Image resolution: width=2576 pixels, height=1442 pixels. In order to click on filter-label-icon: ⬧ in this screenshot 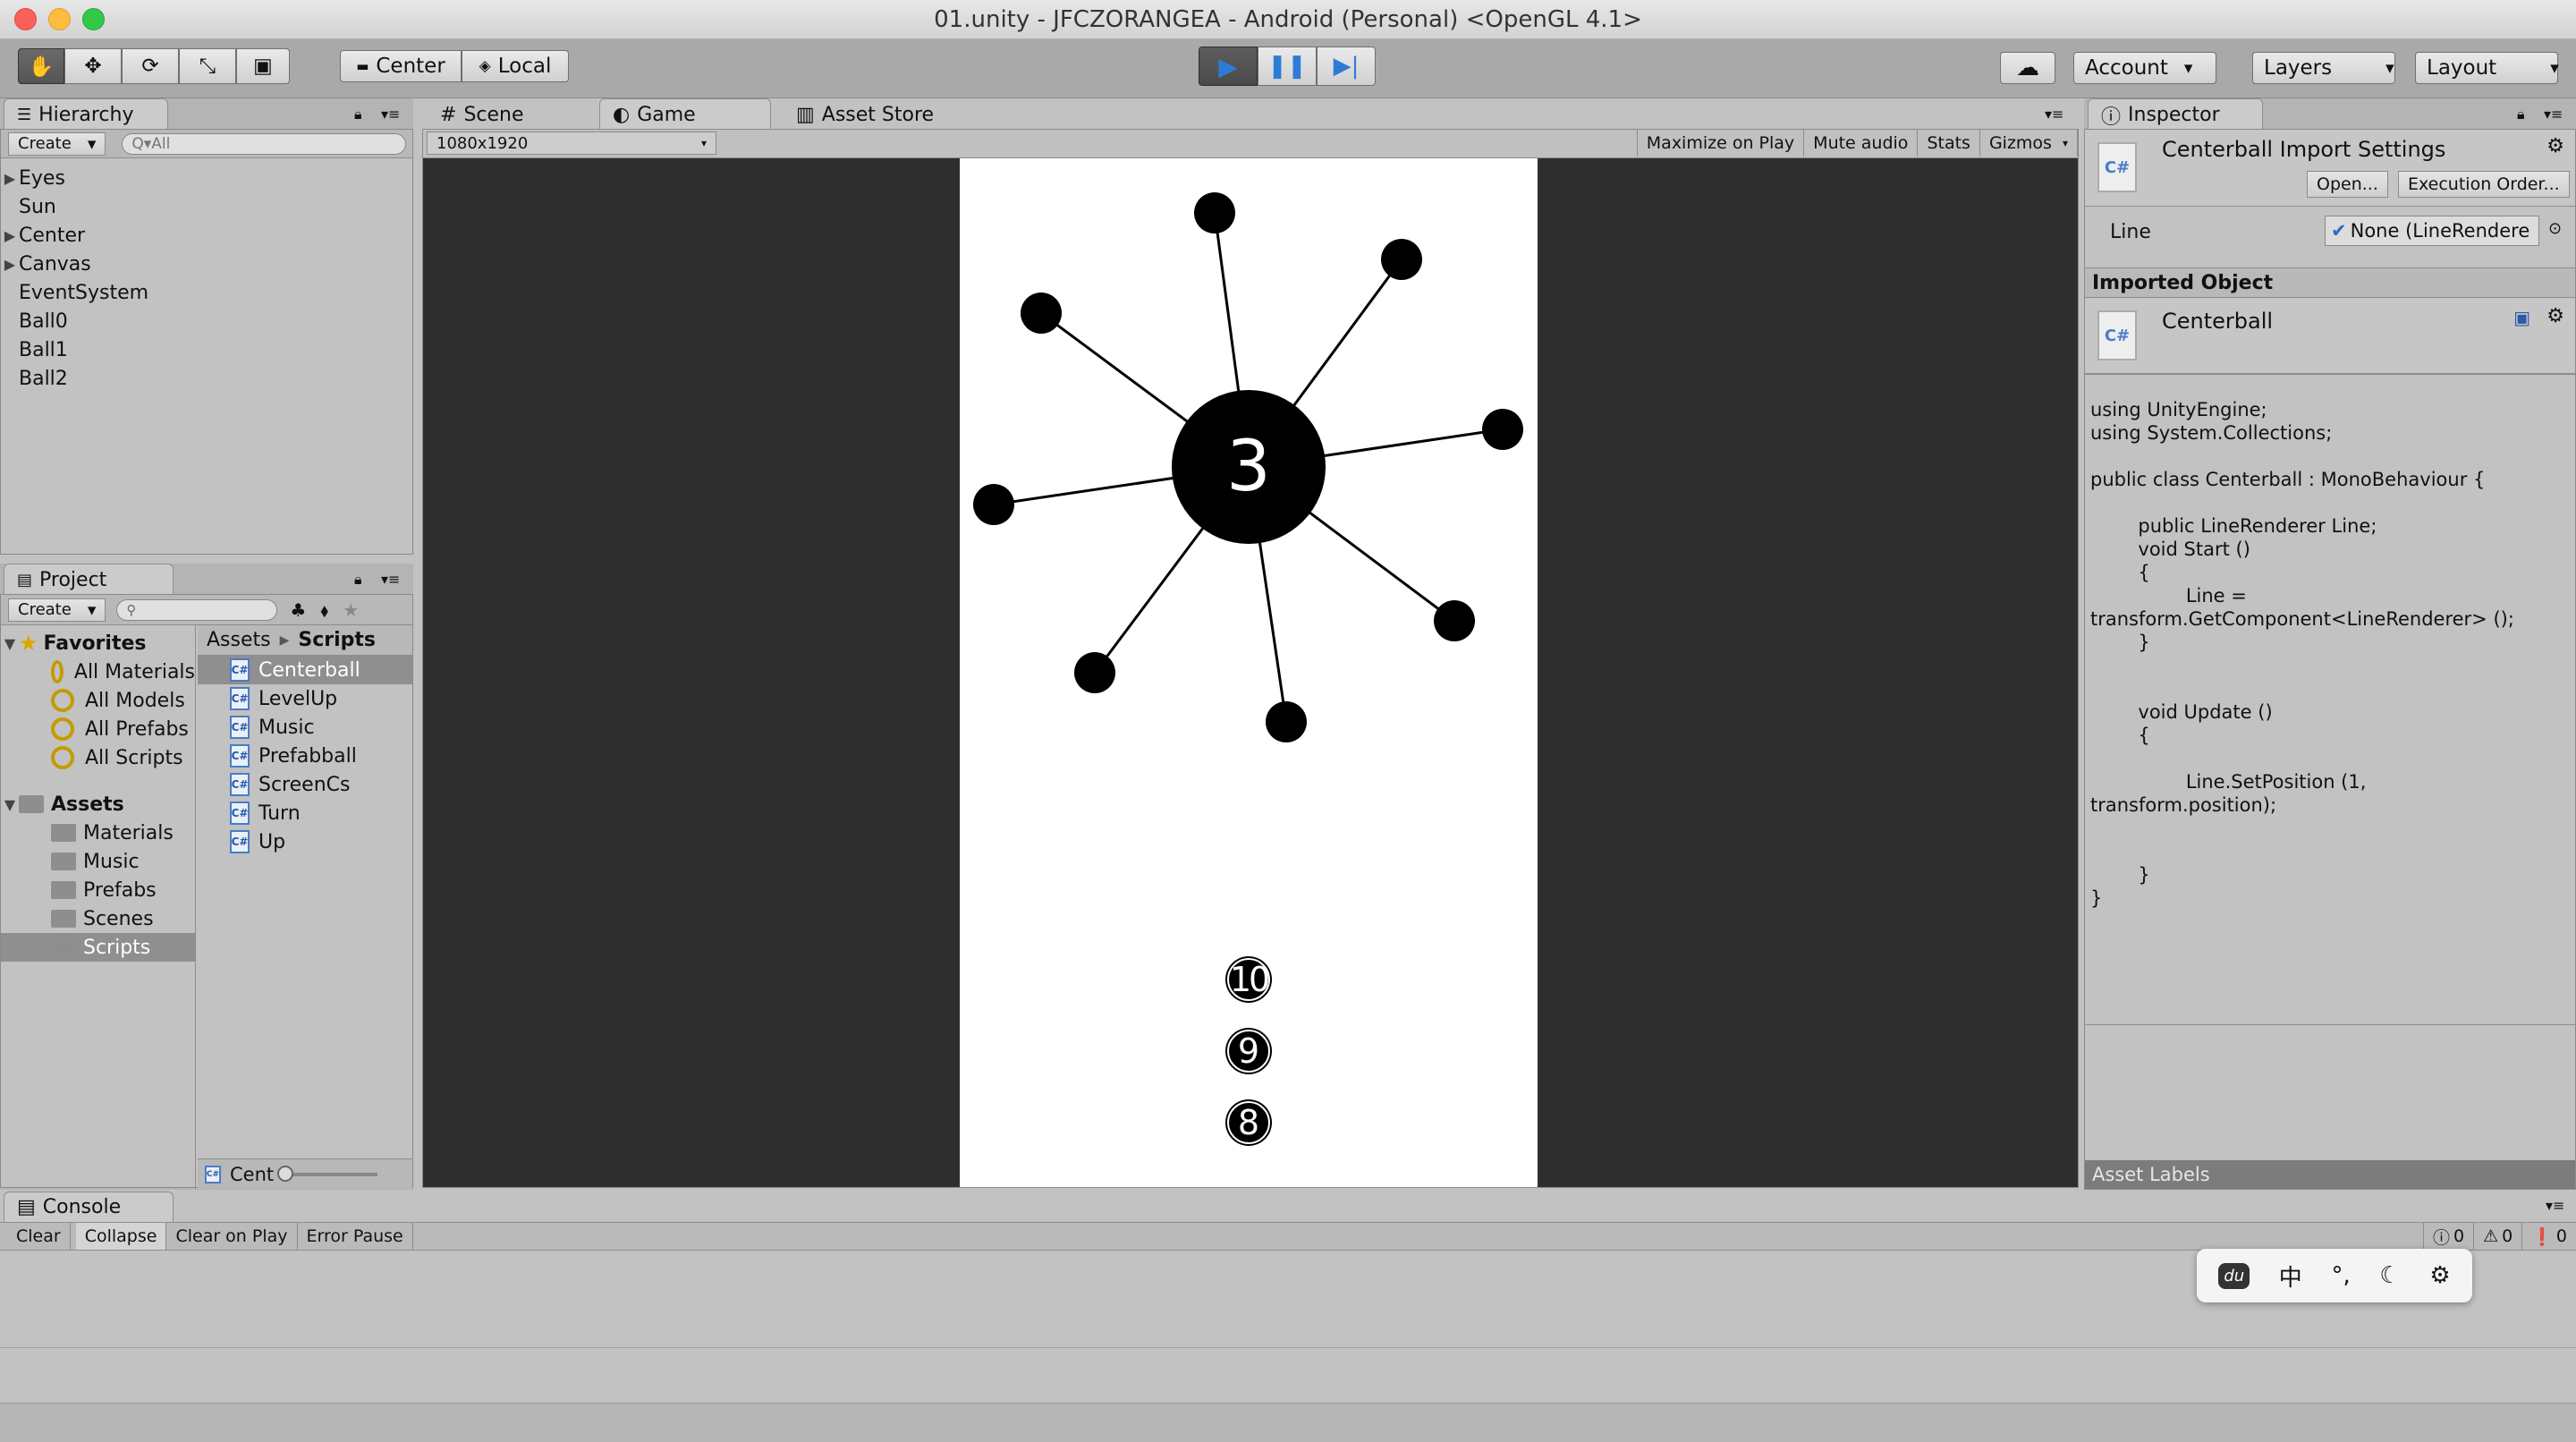, I will do `click(324, 610)`.